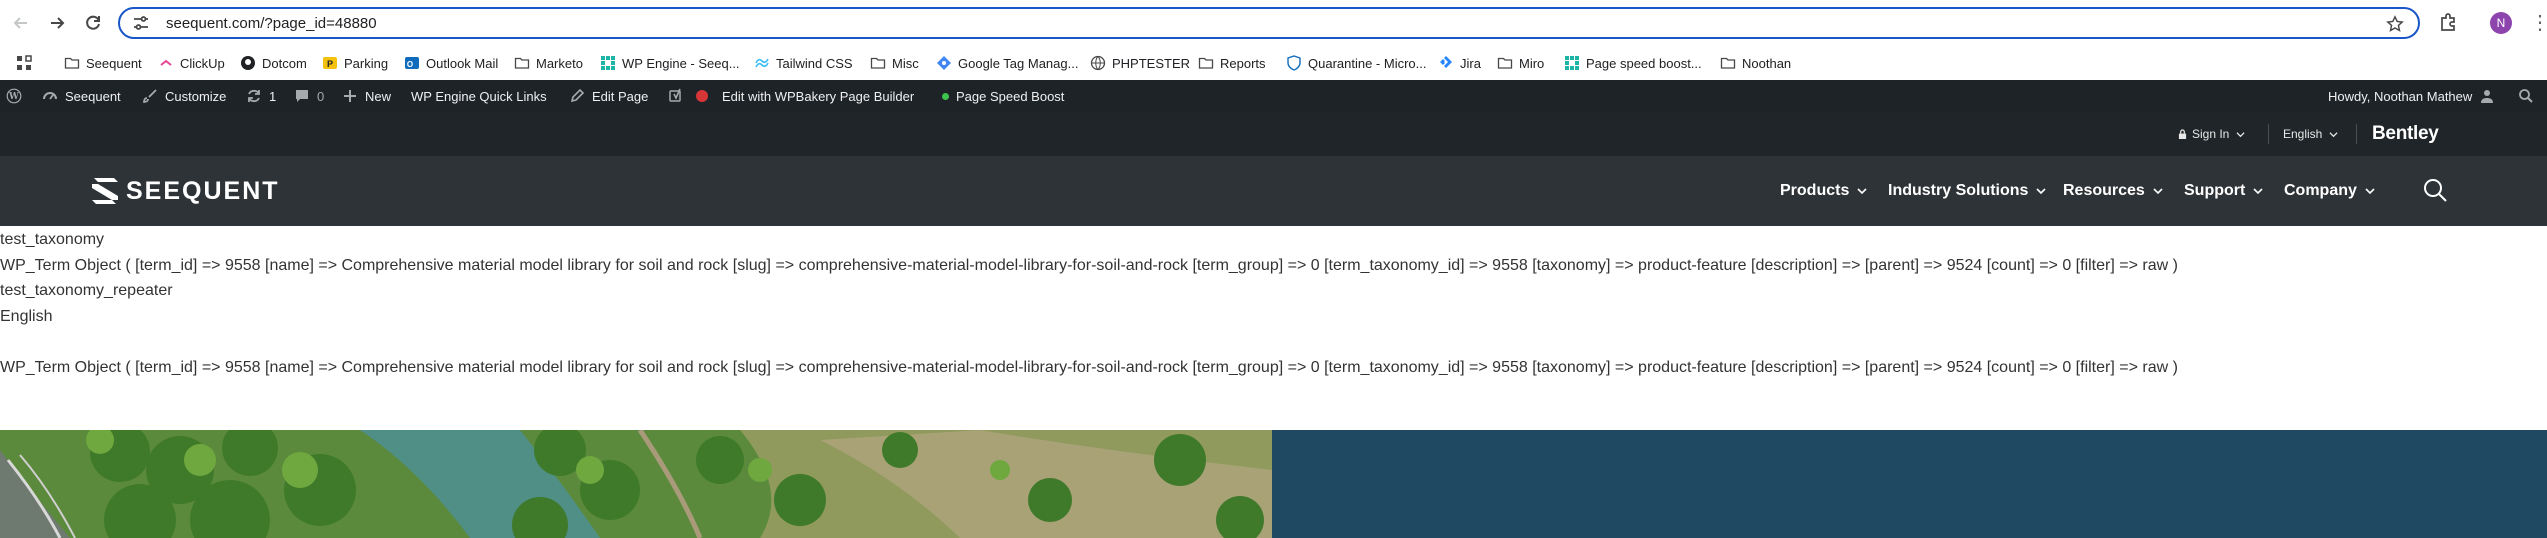 The height and width of the screenshot is (538, 2547). I want to click on pencil-icon, so click(577, 96).